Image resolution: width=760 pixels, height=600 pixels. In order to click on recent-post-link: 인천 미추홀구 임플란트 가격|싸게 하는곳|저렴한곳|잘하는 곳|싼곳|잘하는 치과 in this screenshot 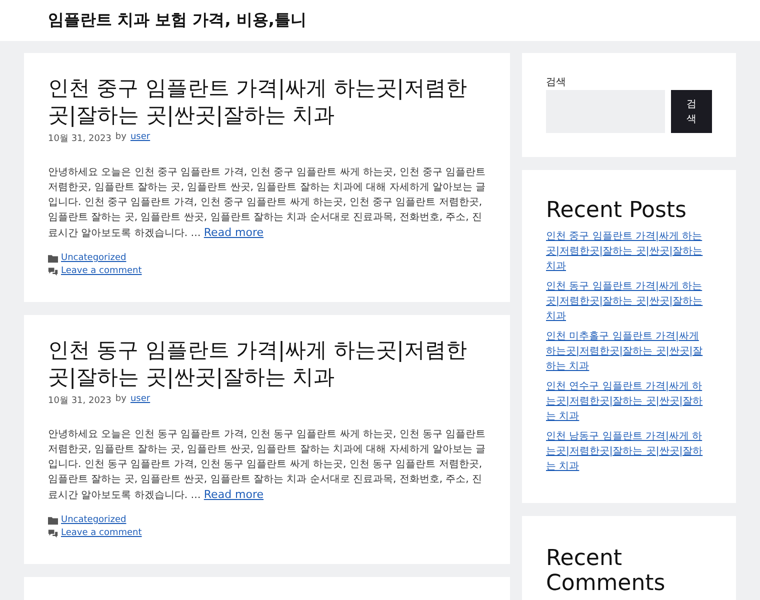, I will do `click(629, 351)`.